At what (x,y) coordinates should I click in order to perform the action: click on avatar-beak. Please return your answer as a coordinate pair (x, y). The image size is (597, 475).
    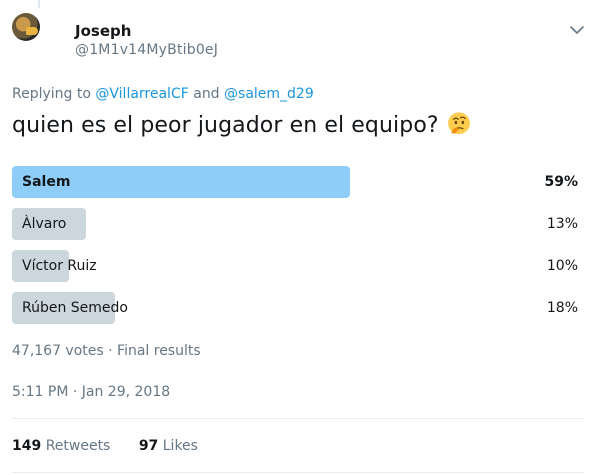
    Looking at the image, I should click on (32, 31).